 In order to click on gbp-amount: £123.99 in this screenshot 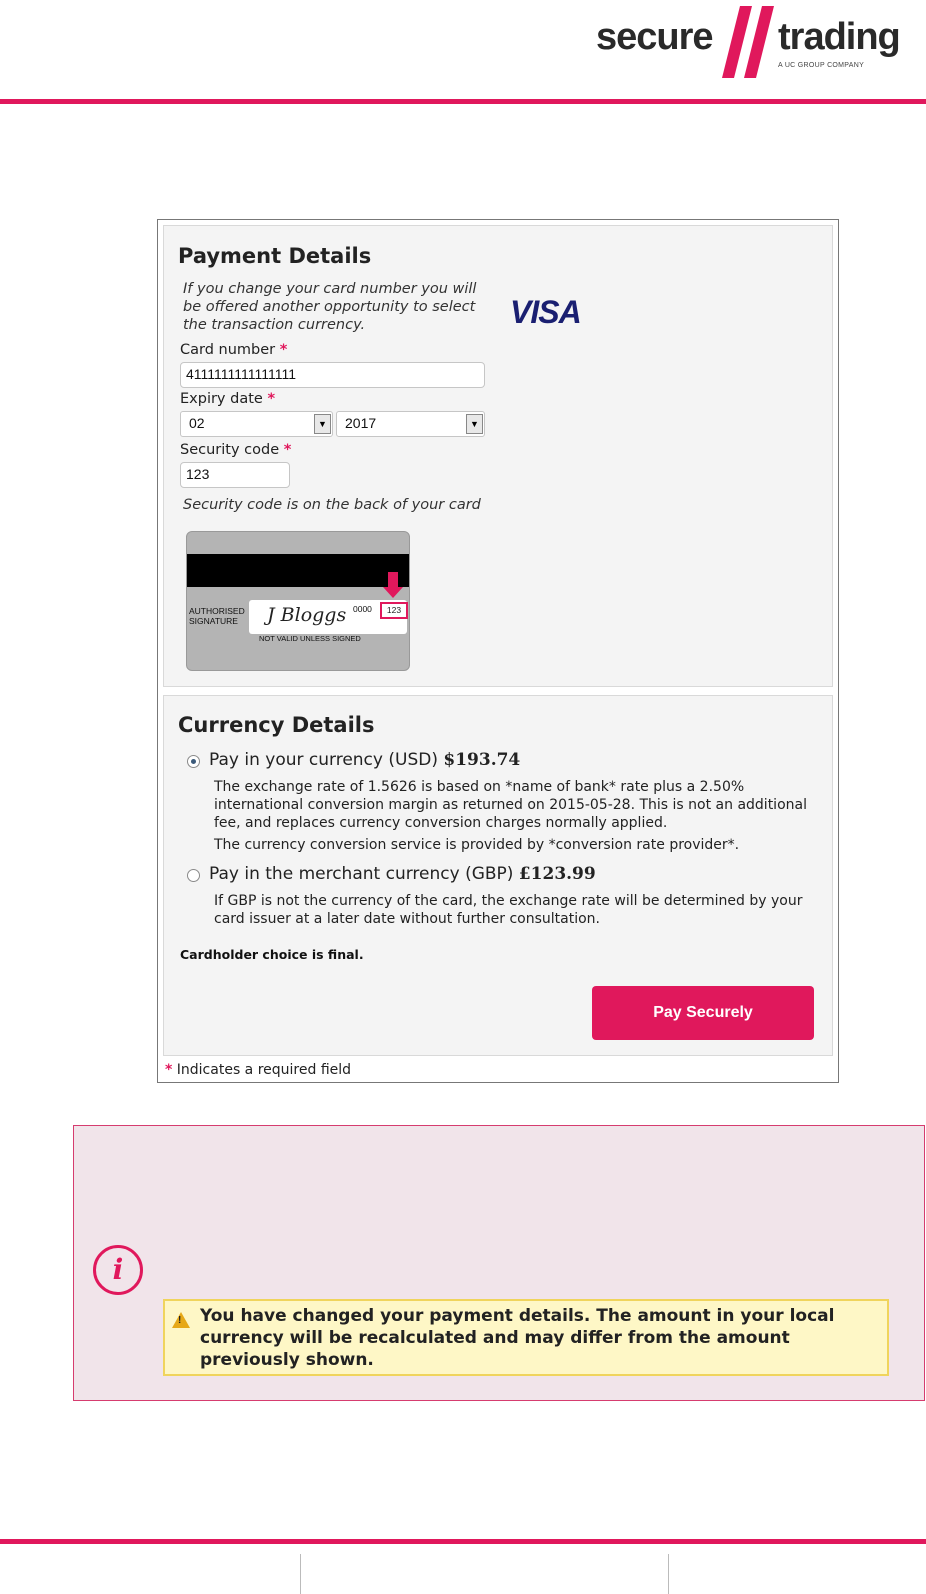, I will do `click(557, 874)`.